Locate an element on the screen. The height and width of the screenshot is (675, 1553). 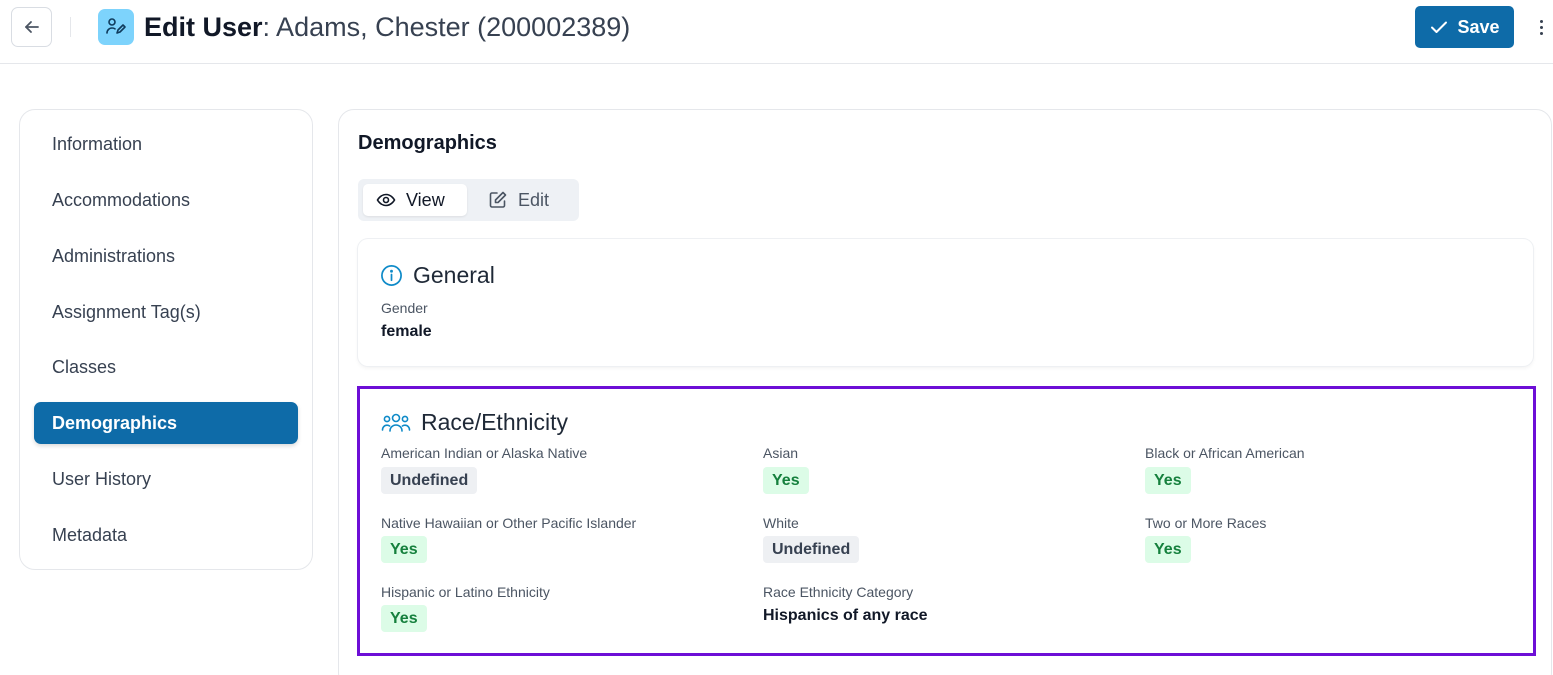
edit-user-icon is located at coordinates (116, 27).